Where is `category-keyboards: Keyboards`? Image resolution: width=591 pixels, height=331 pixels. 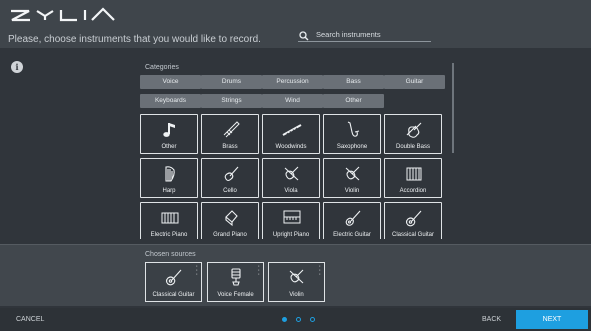 category-keyboards: Keyboards is located at coordinates (170, 101).